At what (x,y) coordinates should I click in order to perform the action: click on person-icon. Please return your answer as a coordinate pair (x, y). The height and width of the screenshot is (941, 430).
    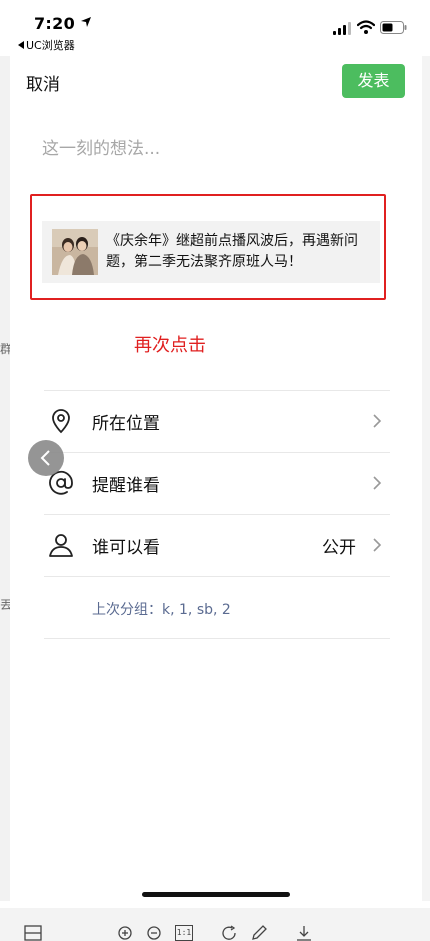
    Looking at the image, I should click on (61, 545).